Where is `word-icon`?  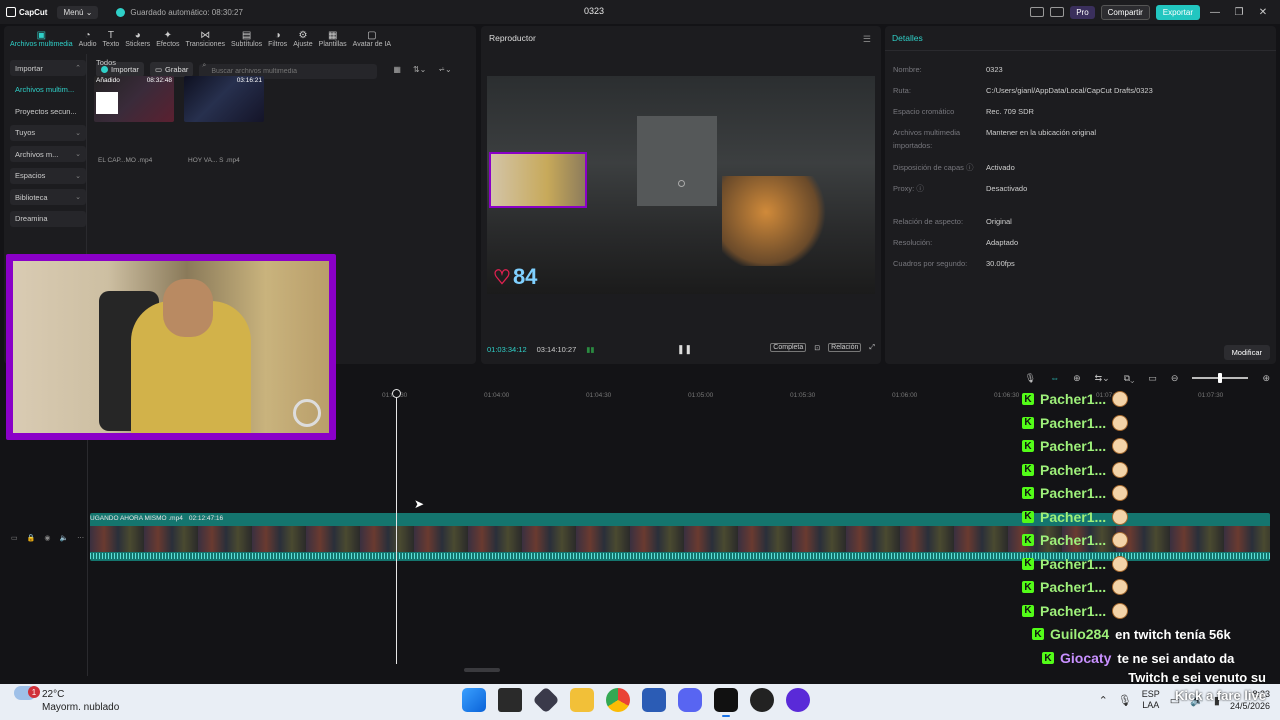 word-icon is located at coordinates (654, 700).